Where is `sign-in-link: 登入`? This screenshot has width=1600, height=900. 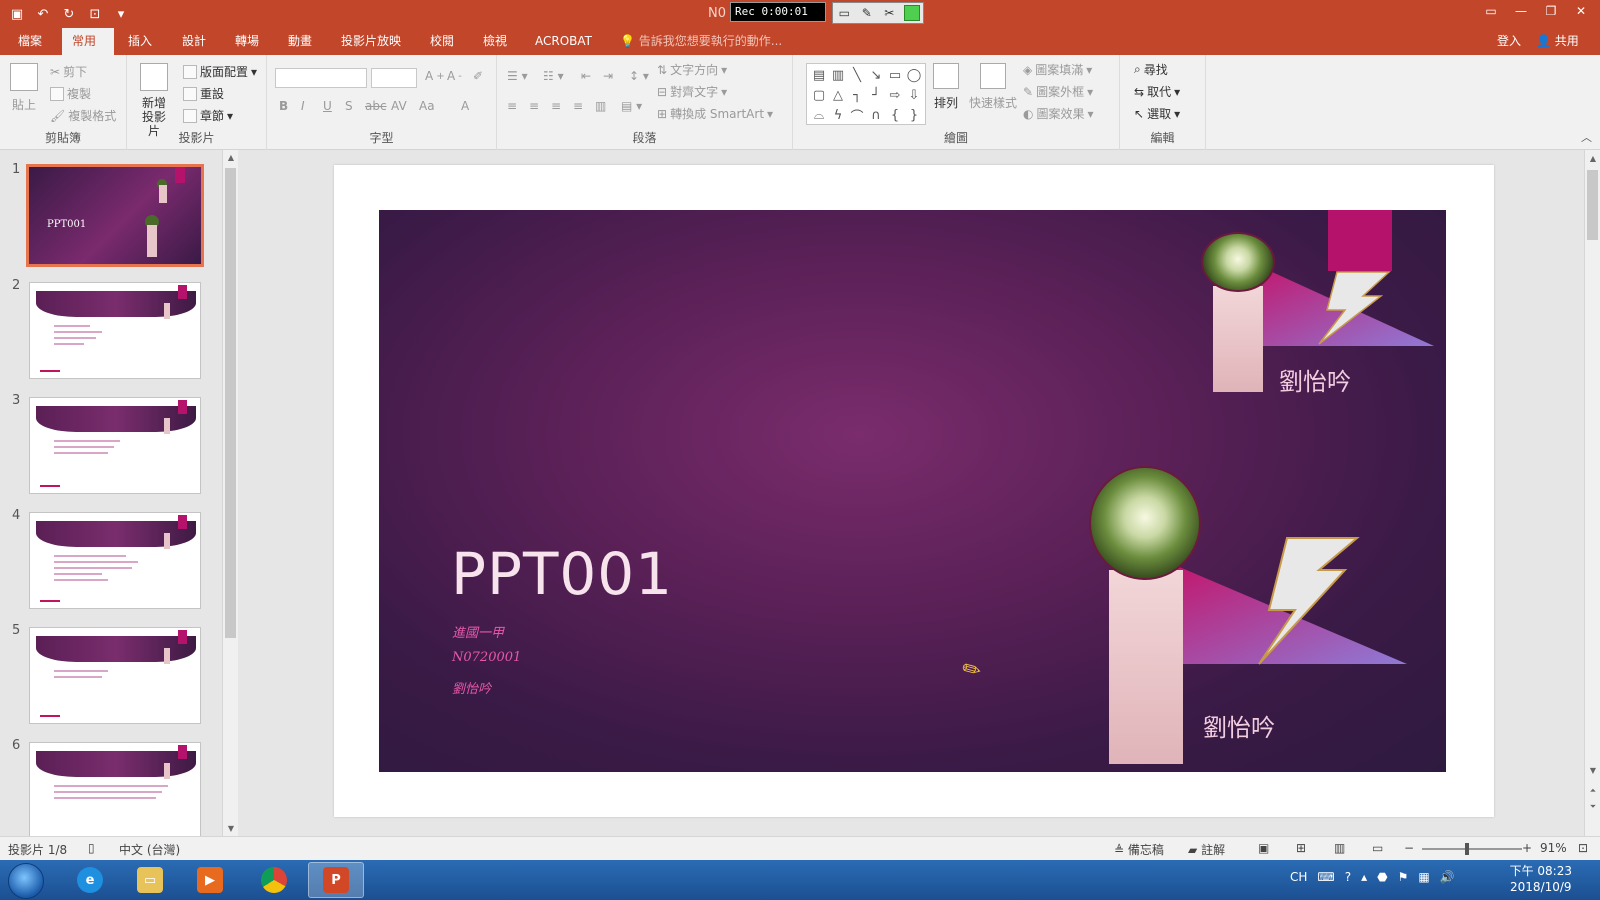 sign-in-link: 登入 is located at coordinates (1509, 41).